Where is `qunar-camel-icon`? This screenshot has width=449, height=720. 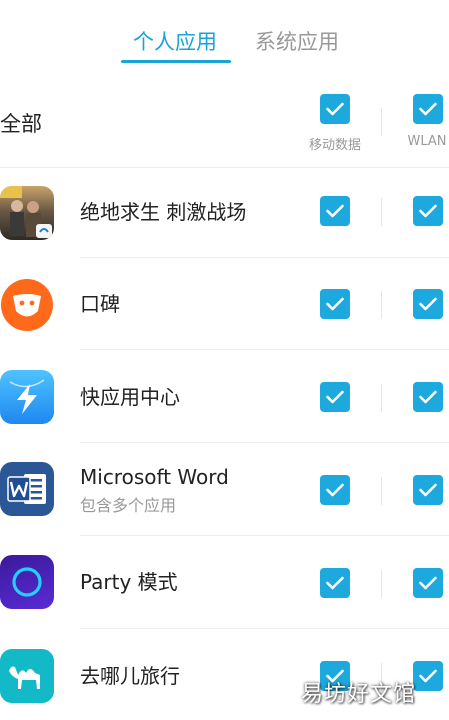
qunar-camel-icon is located at coordinates (27, 676).